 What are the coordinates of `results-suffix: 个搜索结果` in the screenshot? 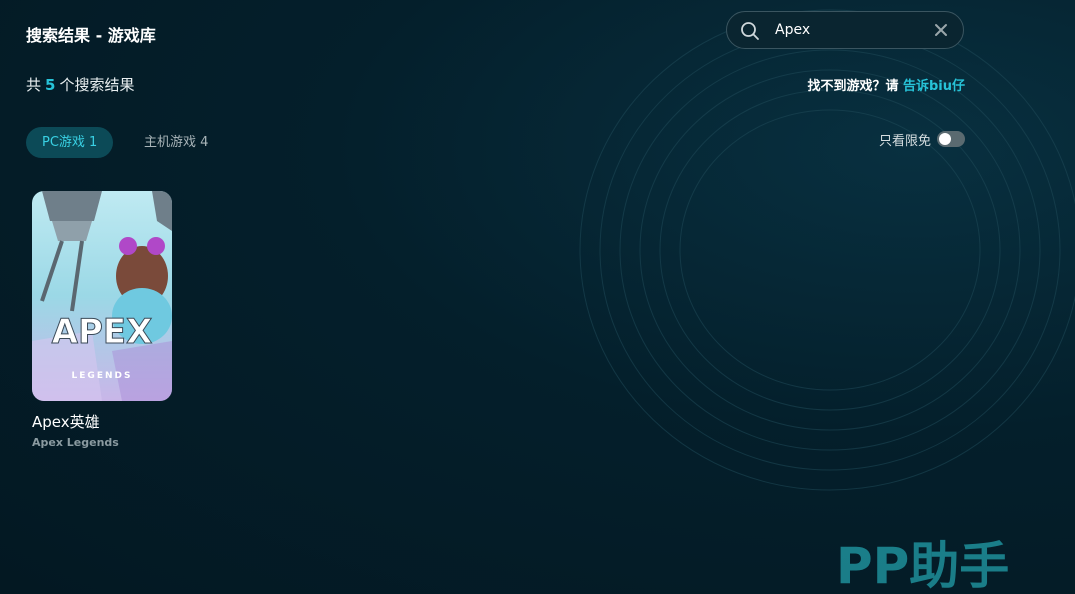 It's located at (97, 85).